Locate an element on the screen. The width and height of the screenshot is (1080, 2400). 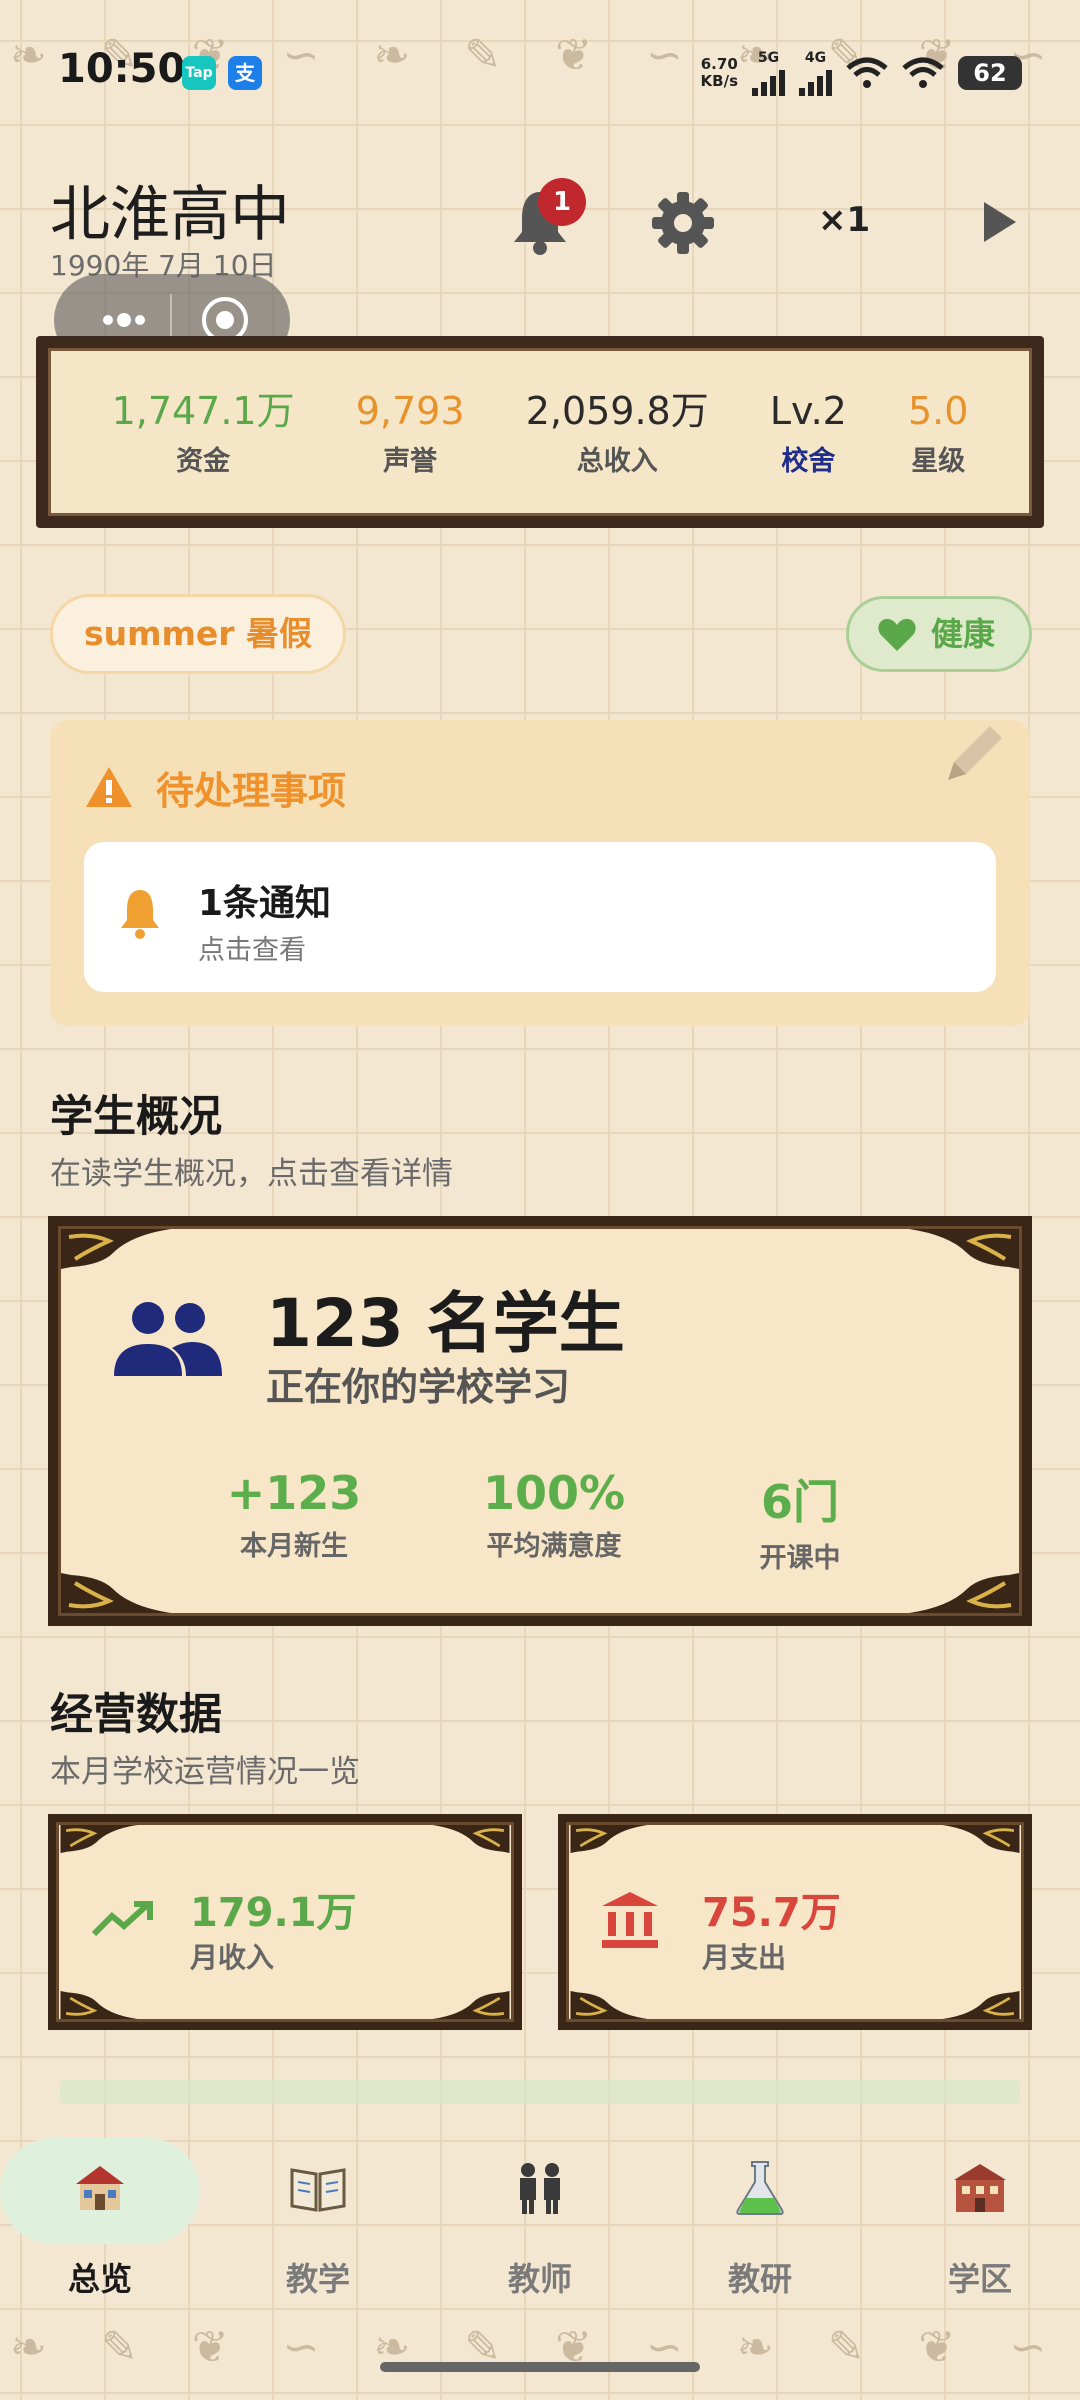
status-right: 6.70 KB/s 5G 4G 62 is located at coordinates (861, 73).